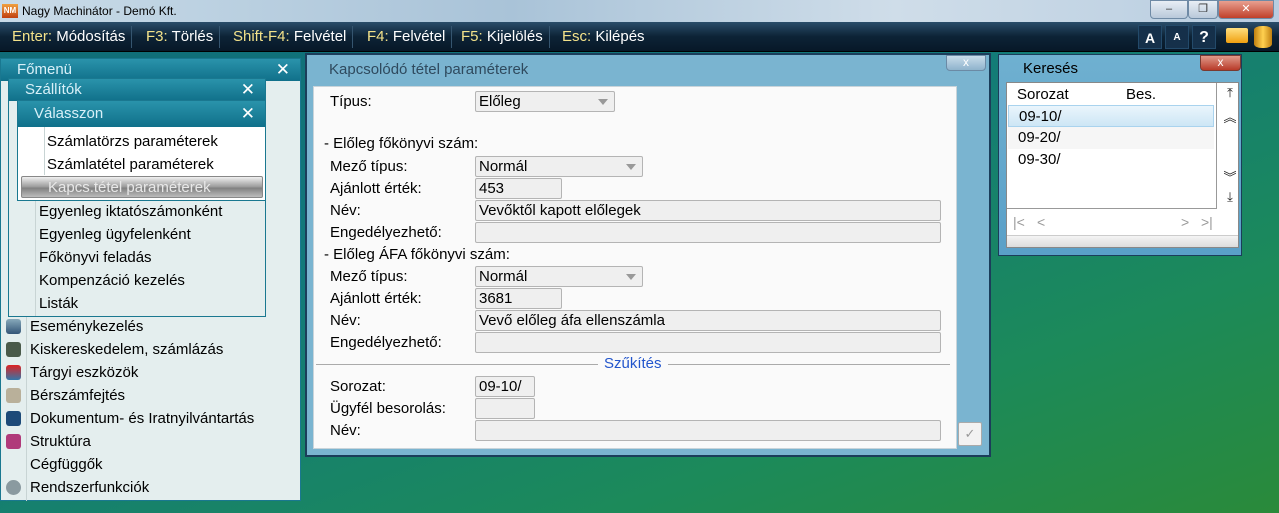  I want to click on menu-item-retail: Kiskereskedelem, számlázás, so click(126, 349).